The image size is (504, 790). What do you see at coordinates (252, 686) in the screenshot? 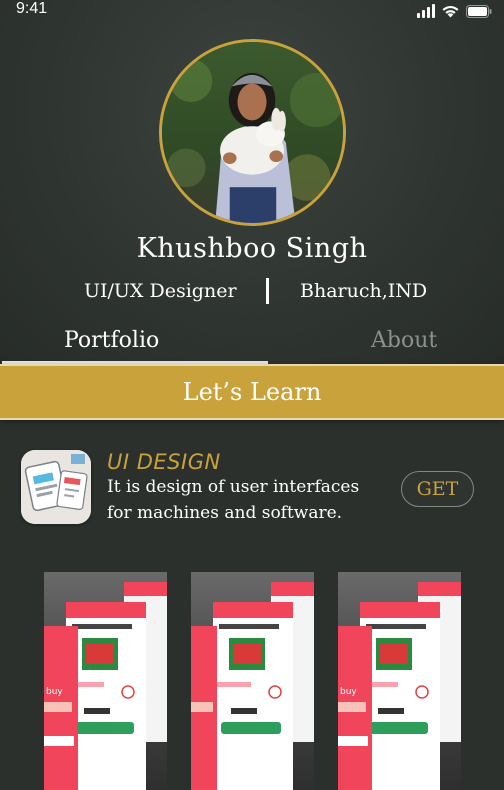
I see `app-mockup-image` at bounding box center [252, 686].